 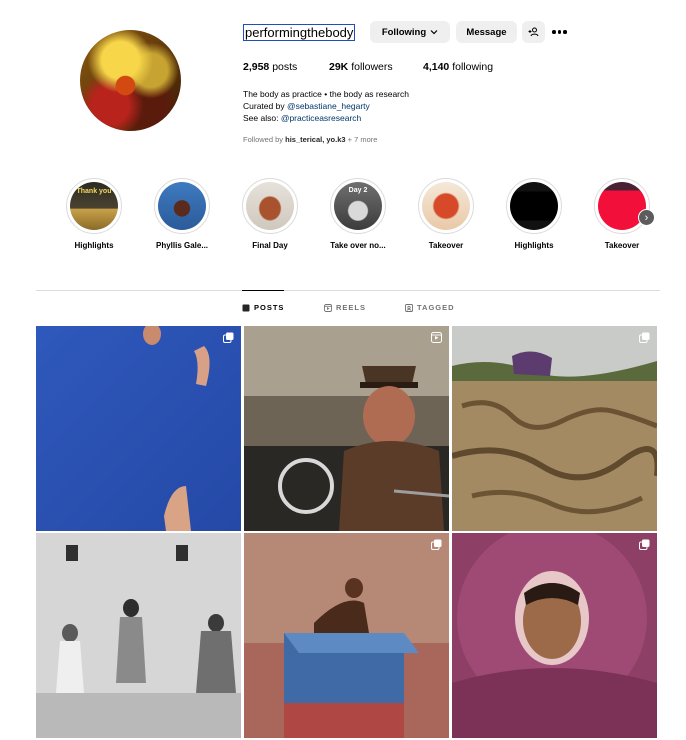 I want to click on chevron-down-icon, so click(x=434, y=32).